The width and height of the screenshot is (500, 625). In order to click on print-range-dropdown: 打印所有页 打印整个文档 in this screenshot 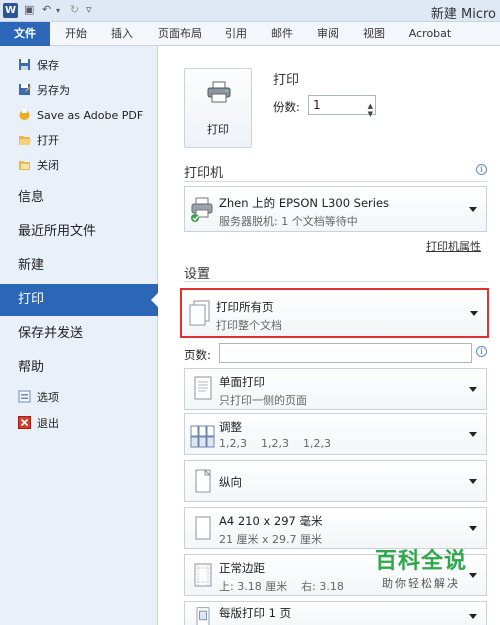, I will do `click(334, 313)`.